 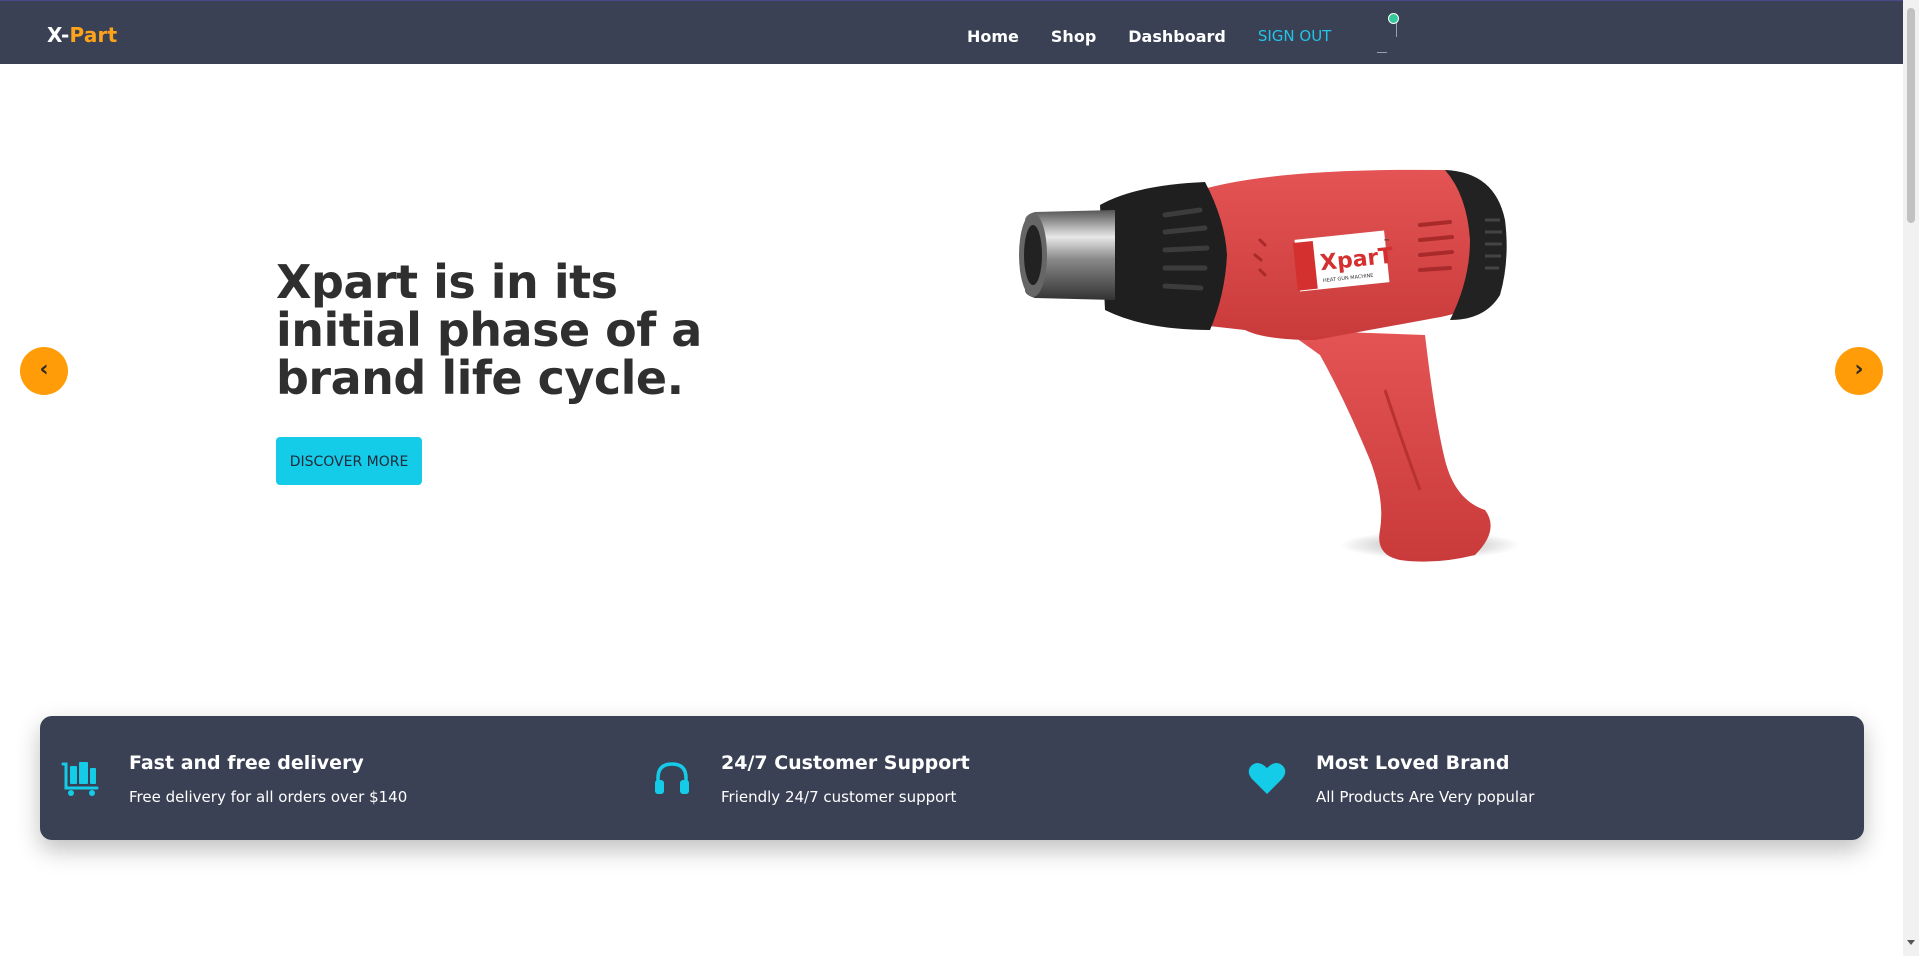 What do you see at coordinates (1269, 365) in the screenshot?
I see `heat-gun-image: XparT HEAT GUN MACHINE ™` at bounding box center [1269, 365].